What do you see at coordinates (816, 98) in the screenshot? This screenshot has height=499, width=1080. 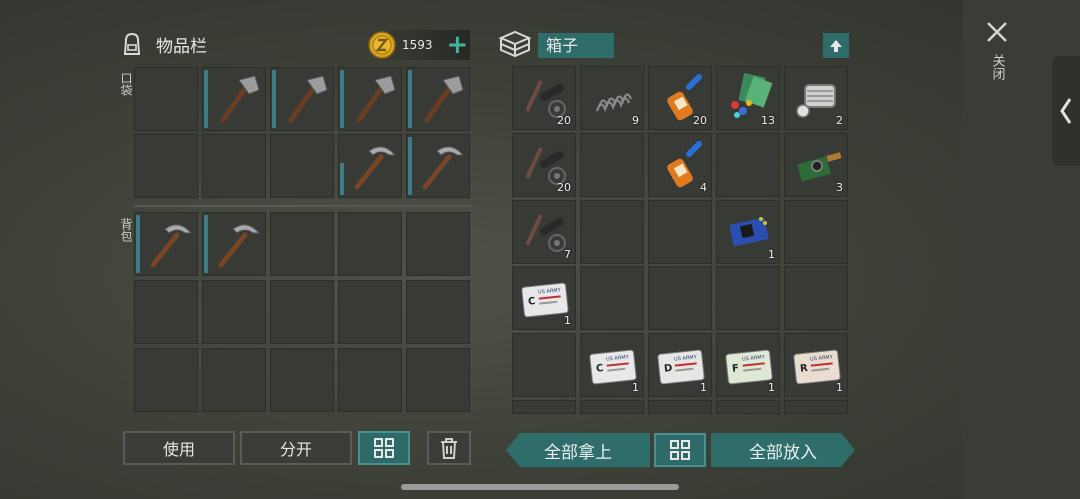 I see `box-slot-item: 2` at bounding box center [816, 98].